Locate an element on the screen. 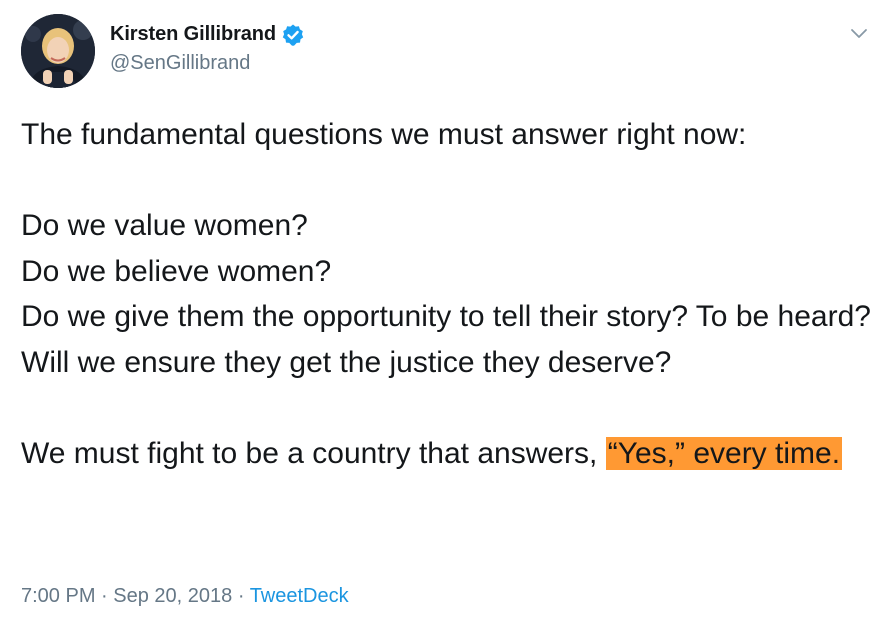 Image resolution: width=893 pixels, height=631 pixels. tweet-date: Sep 20, 2018 is located at coordinates (172, 596).